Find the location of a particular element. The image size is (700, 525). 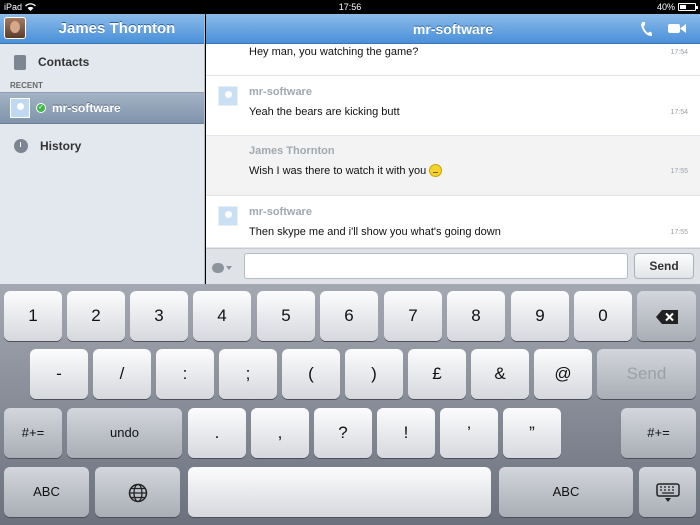

key-ampersand: & is located at coordinates (500, 374).